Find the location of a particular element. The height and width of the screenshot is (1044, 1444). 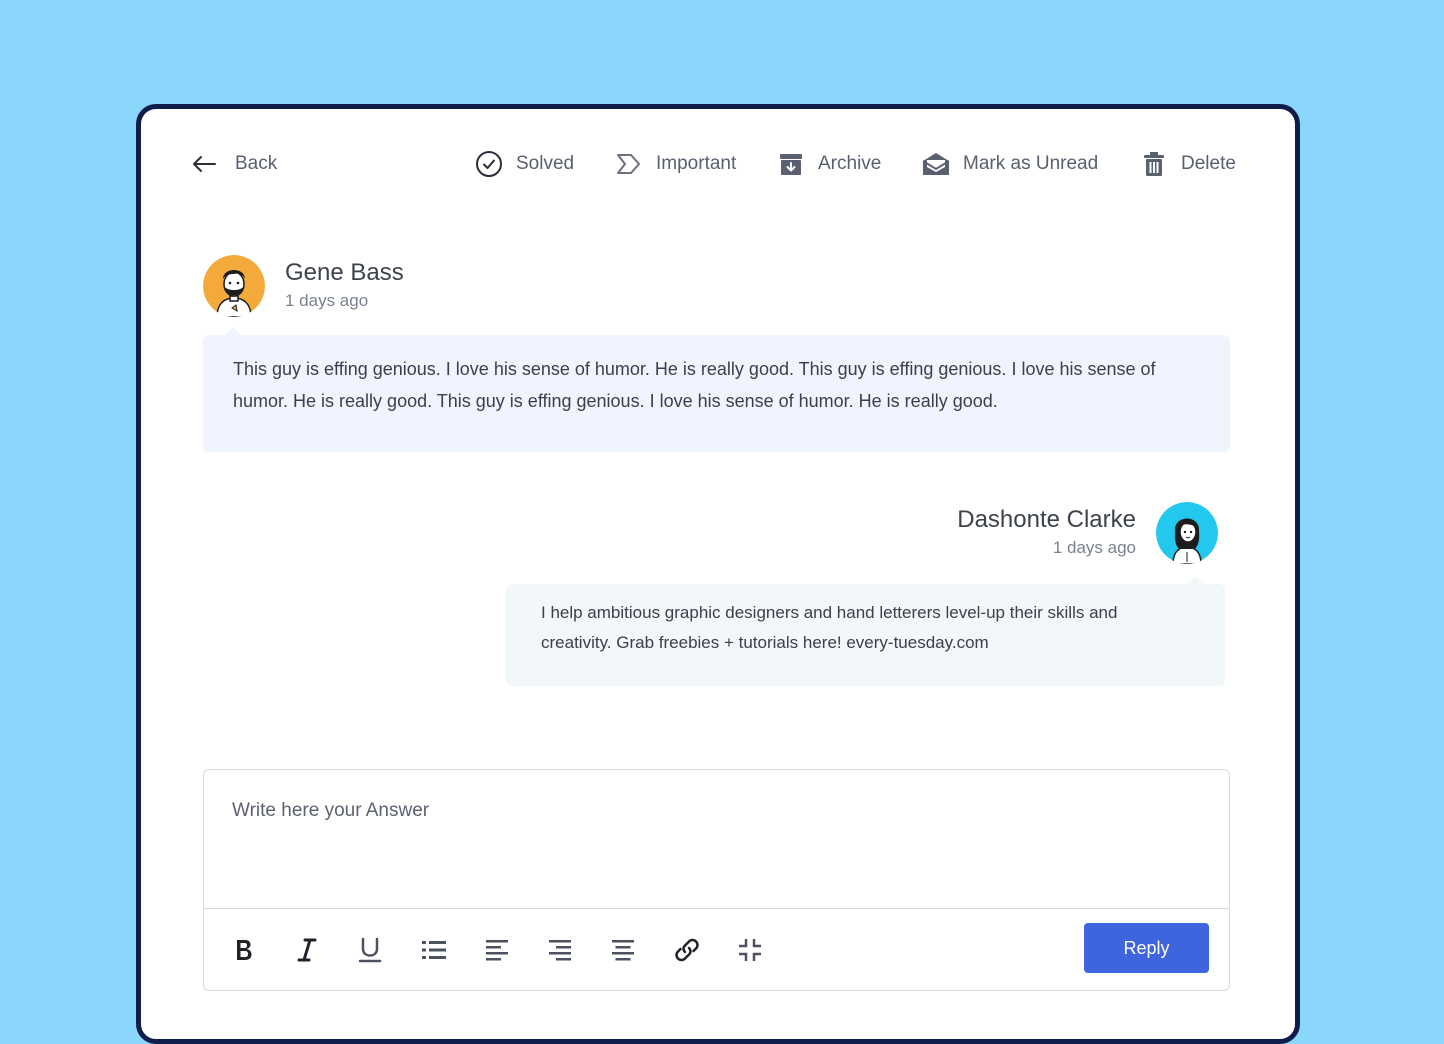

link-icon is located at coordinates (687, 950).